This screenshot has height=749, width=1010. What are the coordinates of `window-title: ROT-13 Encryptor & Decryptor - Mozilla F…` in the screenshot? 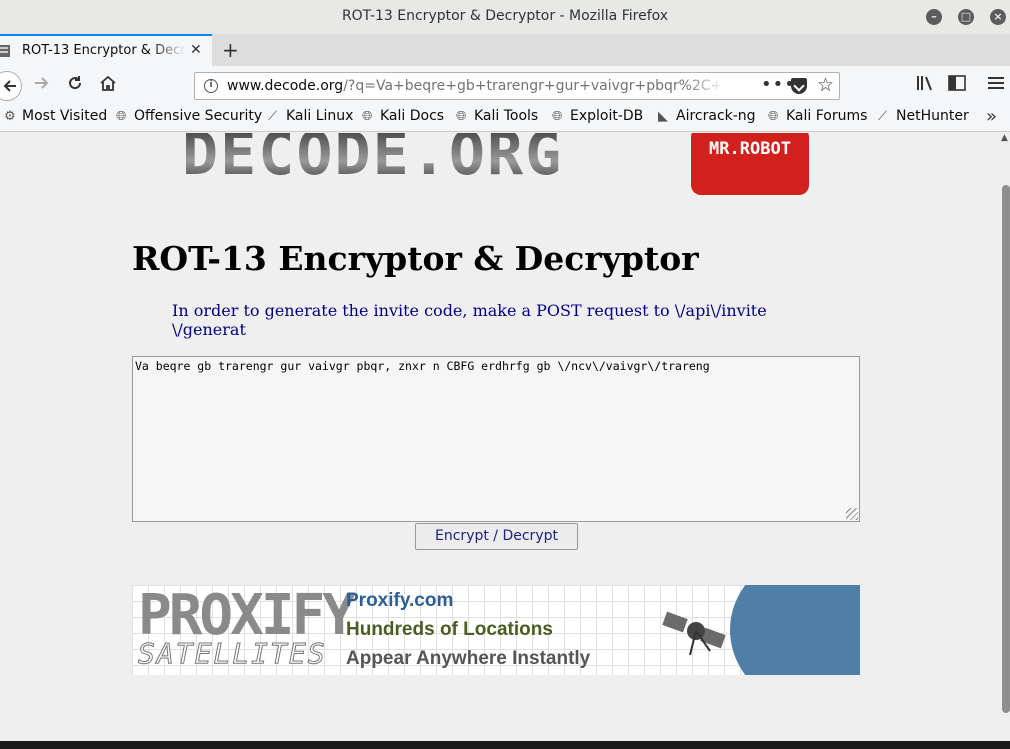 It's located at (505, 16).